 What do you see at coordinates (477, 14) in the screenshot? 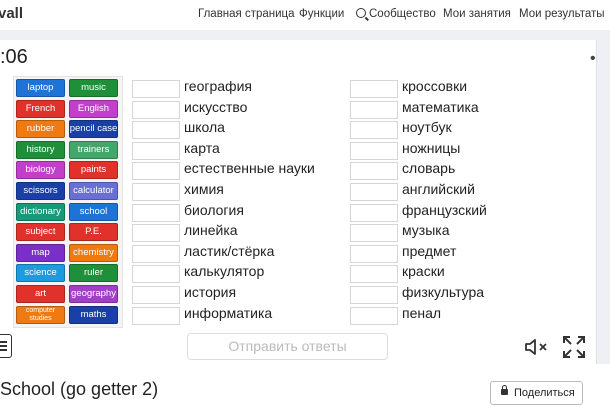
I see `nav-my-activities: Мои занятия` at bounding box center [477, 14].